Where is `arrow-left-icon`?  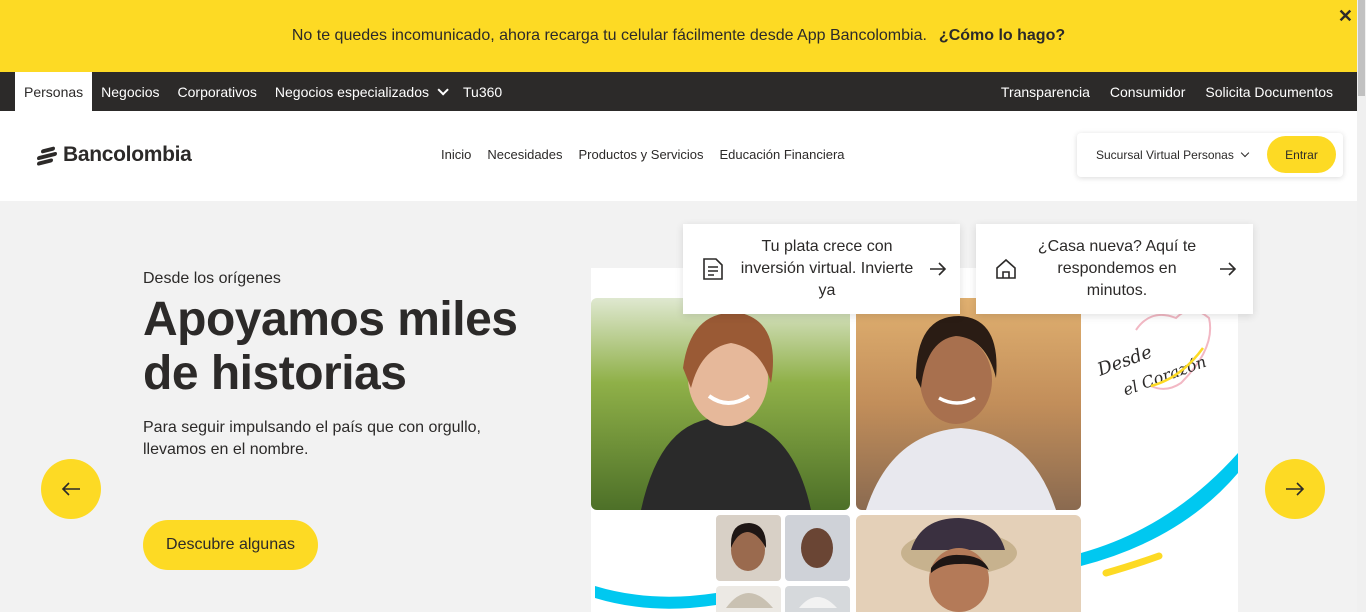
arrow-left-icon is located at coordinates (70, 489).